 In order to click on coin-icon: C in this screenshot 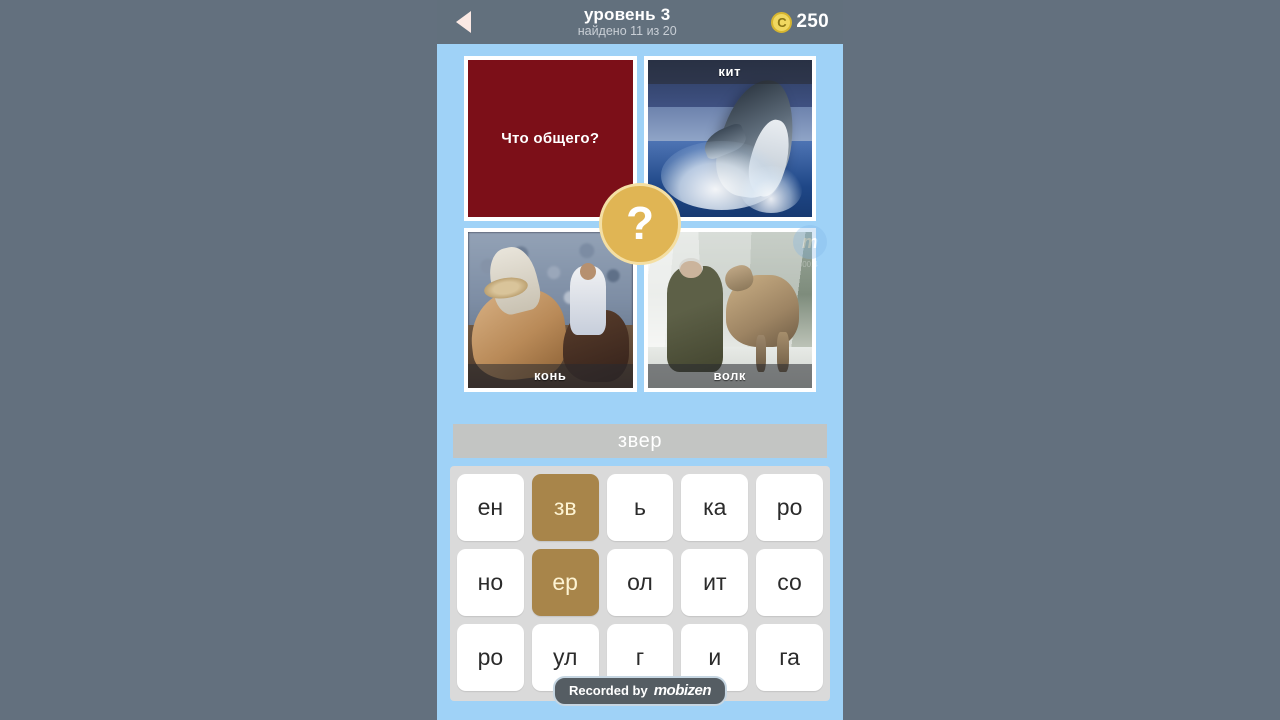, I will do `click(782, 22)`.